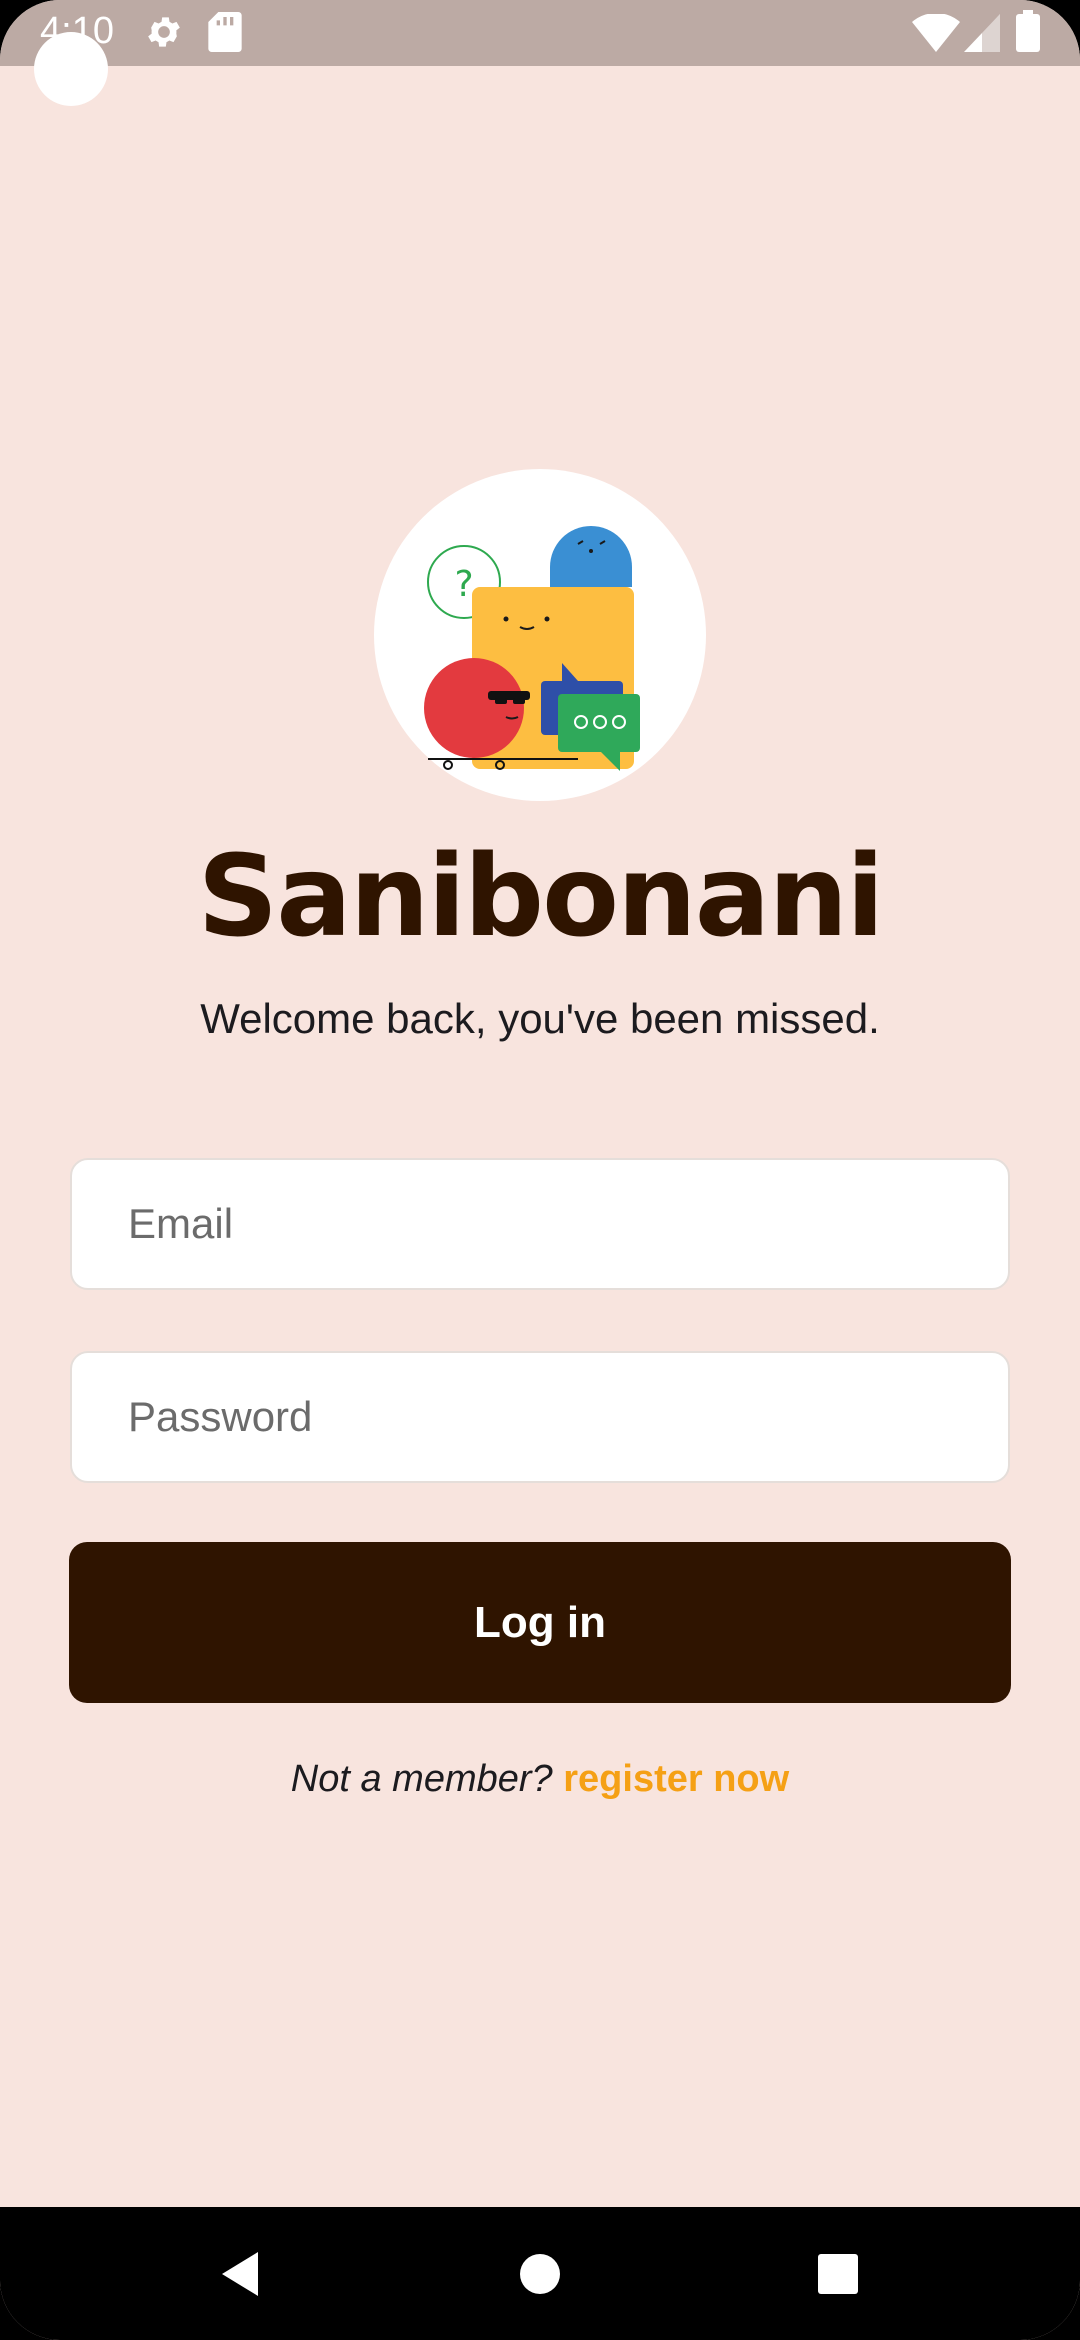 This screenshot has height=2340, width=1080. What do you see at coordinates (676, 1779) in the screenshot?
I see `register-link: register now` at bounding box center [676, 1779].